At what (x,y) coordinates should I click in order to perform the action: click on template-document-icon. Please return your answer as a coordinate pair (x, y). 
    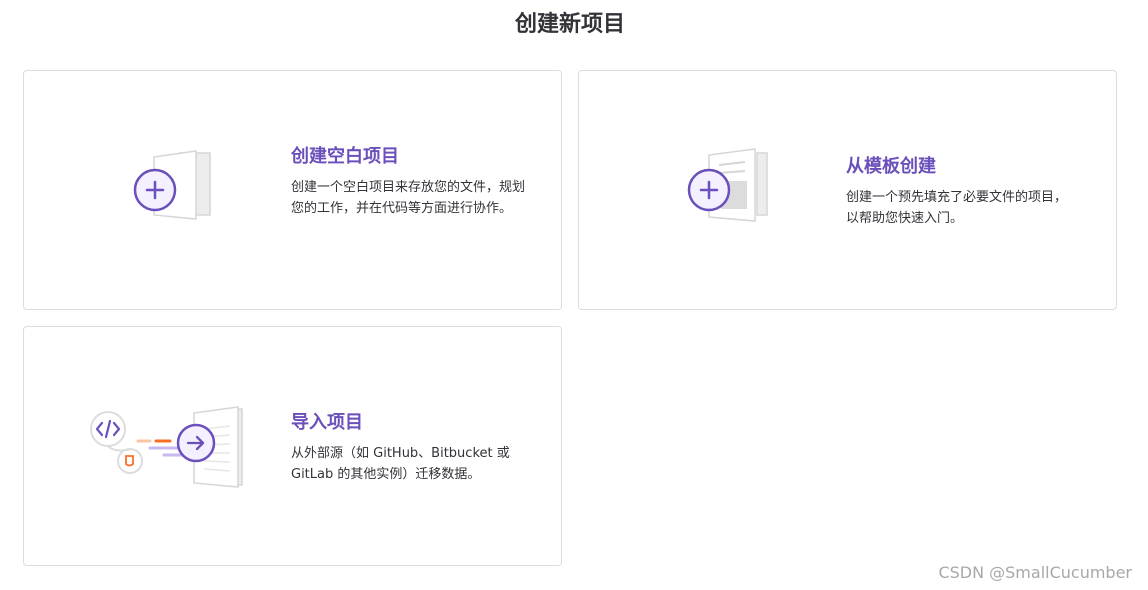
    Looking at the image, I should click on (727, 185).